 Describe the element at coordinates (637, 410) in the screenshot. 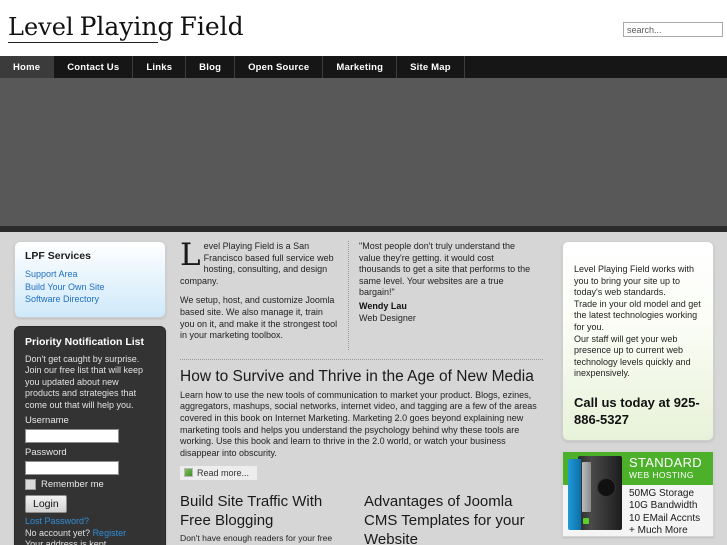

I see `promo-cta: Call us today at 925-886-5327` at that location.